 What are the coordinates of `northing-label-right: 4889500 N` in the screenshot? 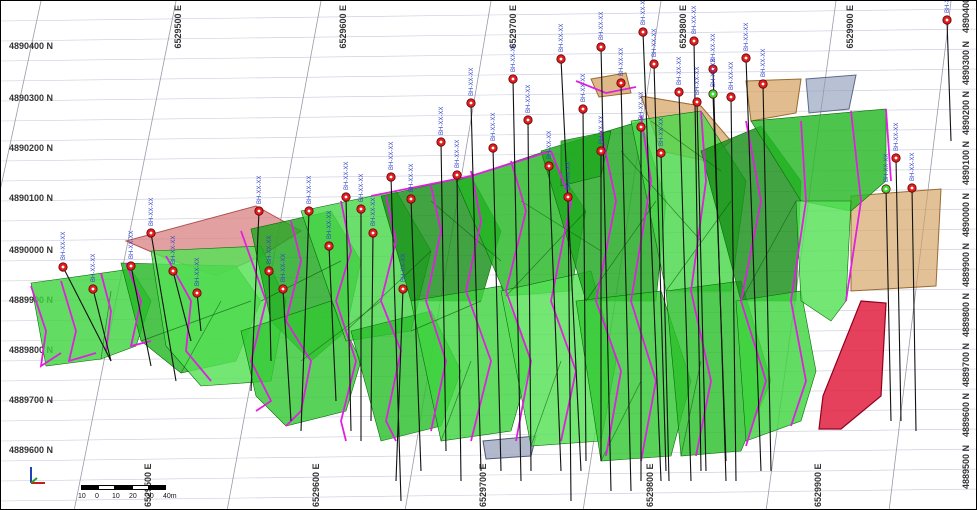 It's located at (966, 467).